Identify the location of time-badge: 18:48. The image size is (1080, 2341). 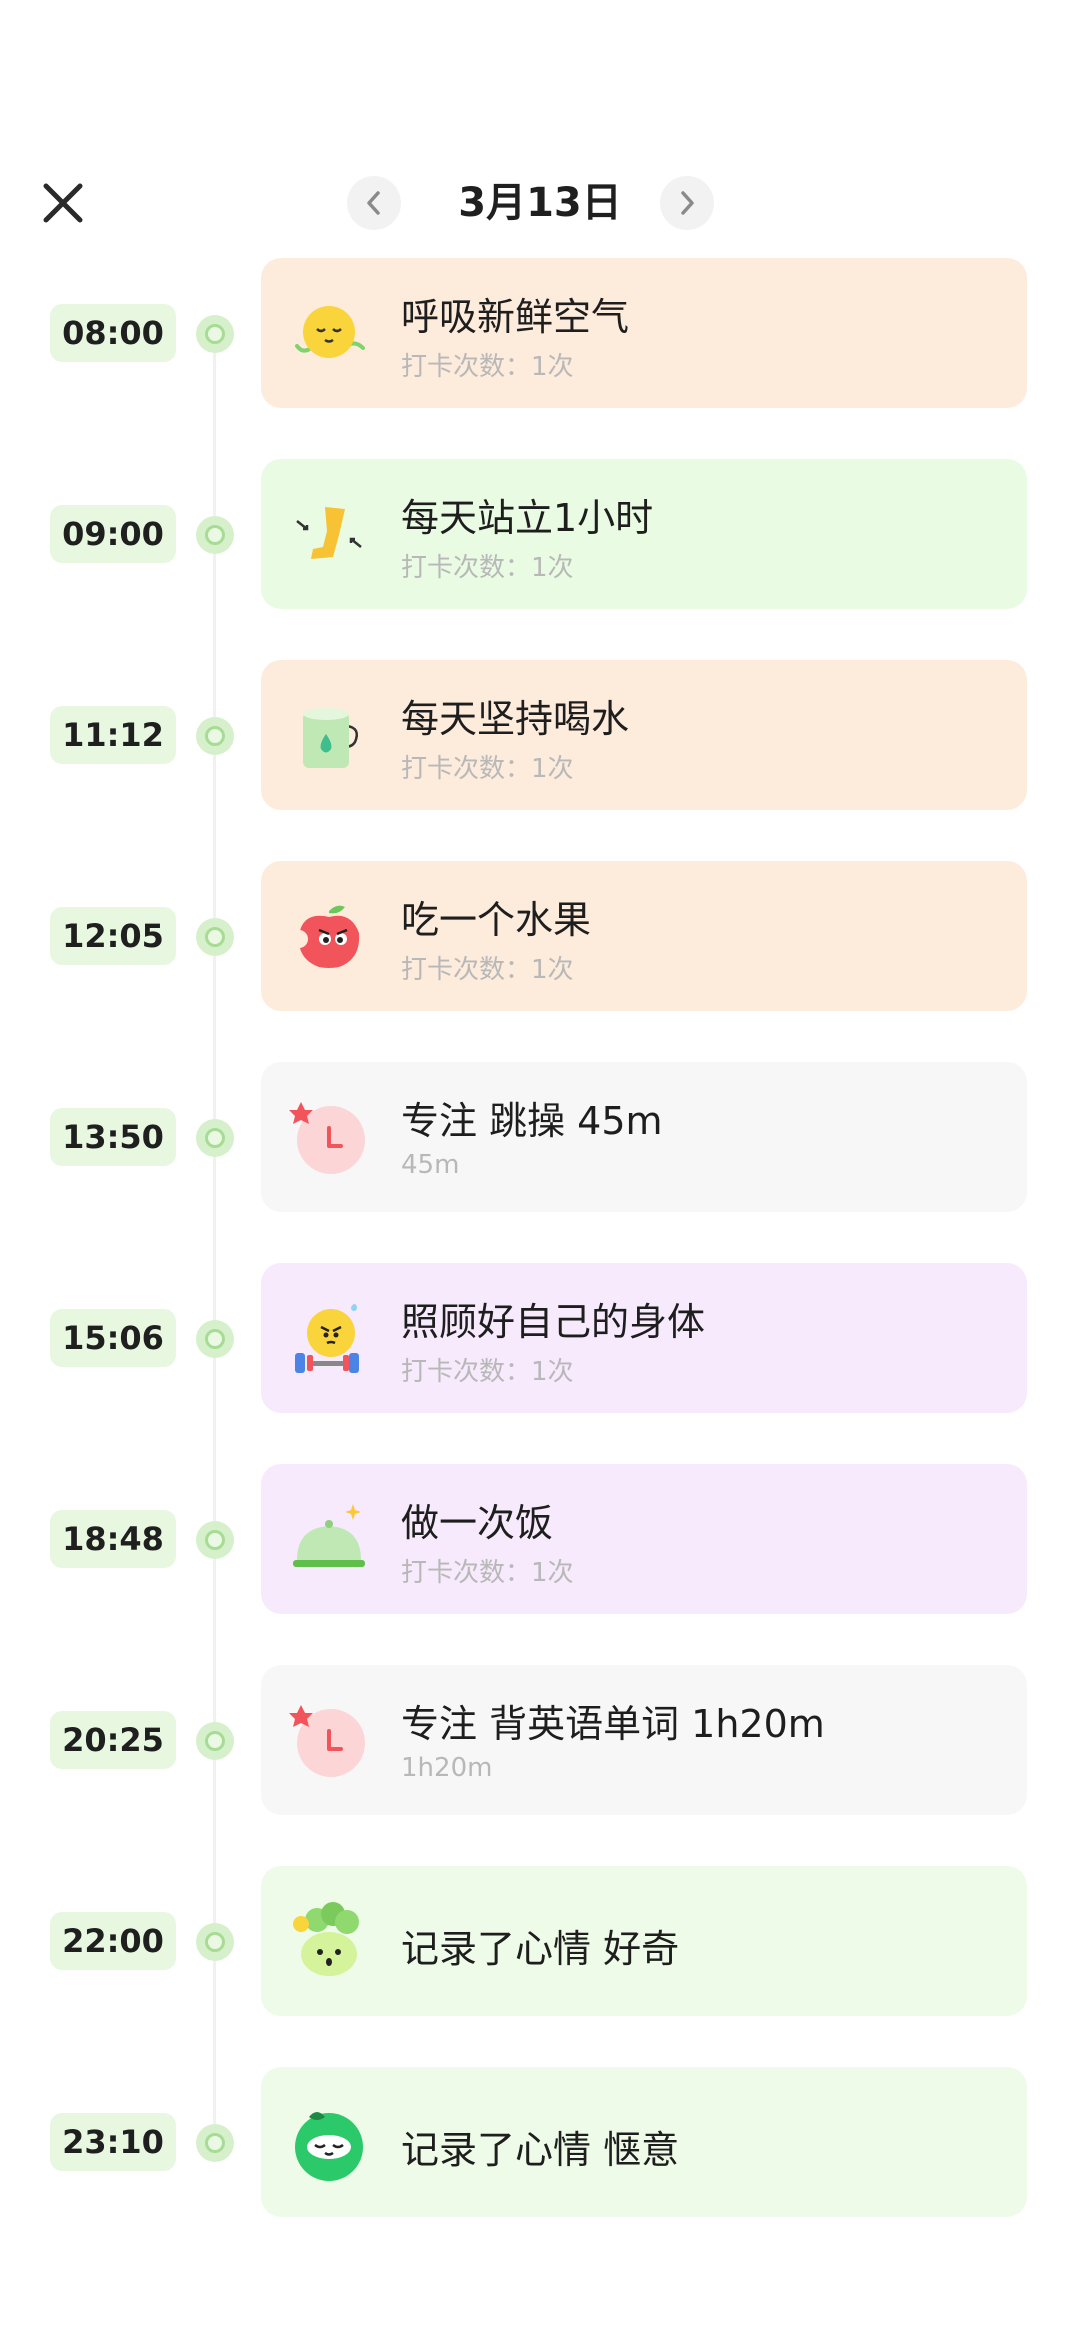
(113, 1539).